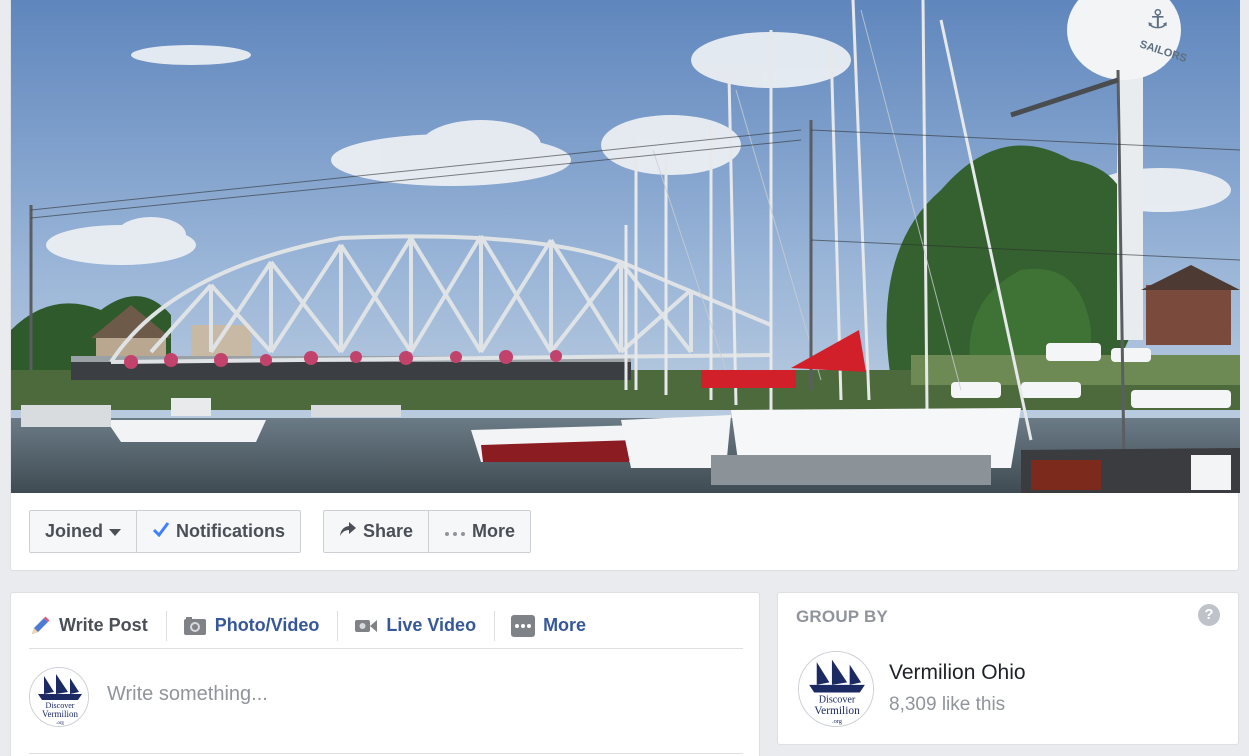 The height and width of the screenshot is (756, 1249). I want to click on membership-button-group: Joined Notifications, so click(165, 531).